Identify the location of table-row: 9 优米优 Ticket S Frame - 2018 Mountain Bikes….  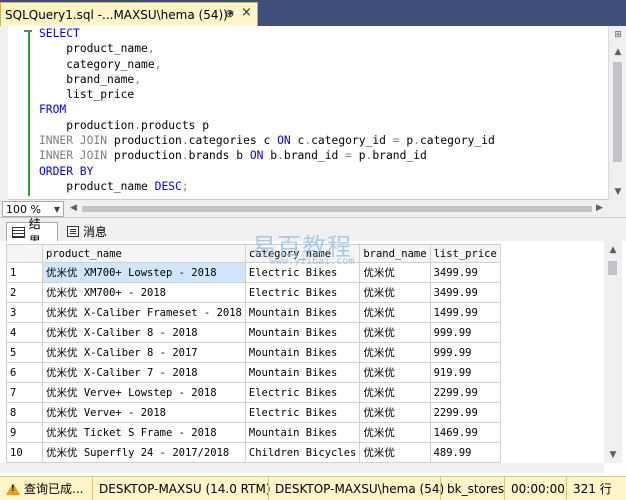
(253, 432).